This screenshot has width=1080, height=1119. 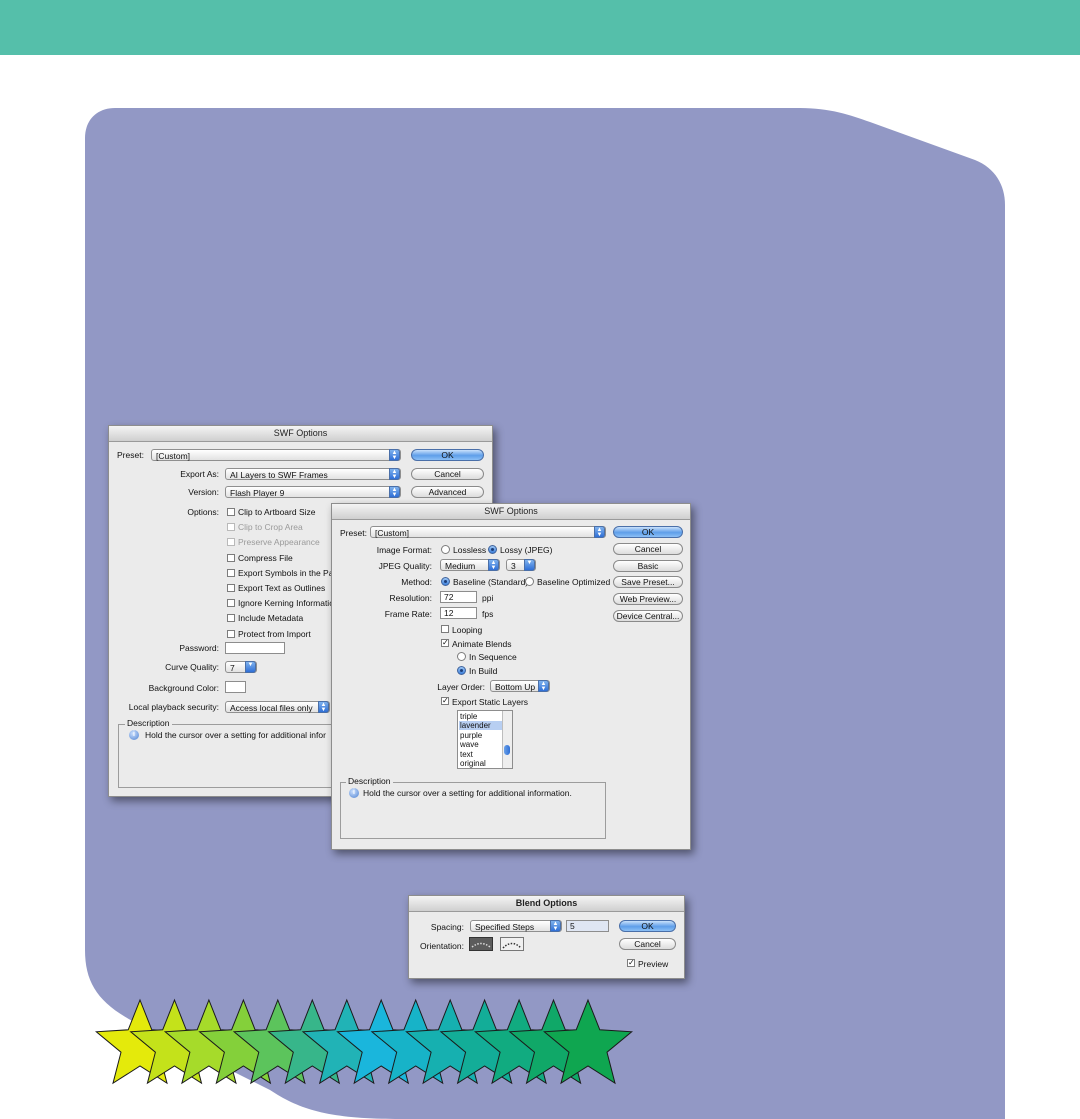 What do you see at coordinates (282, 588) in the screenshot?
I see `option-label: Export Text as Outlines` at bounding box center [282, 588].